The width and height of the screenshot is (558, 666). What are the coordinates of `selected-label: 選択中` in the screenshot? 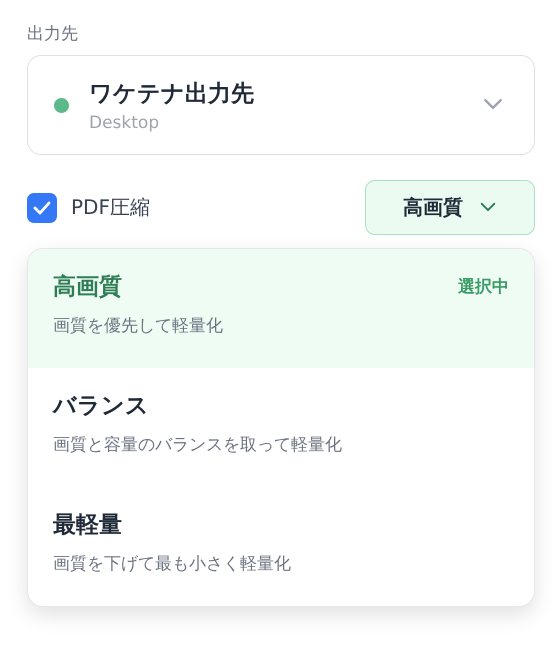 It's located at (483, 287).